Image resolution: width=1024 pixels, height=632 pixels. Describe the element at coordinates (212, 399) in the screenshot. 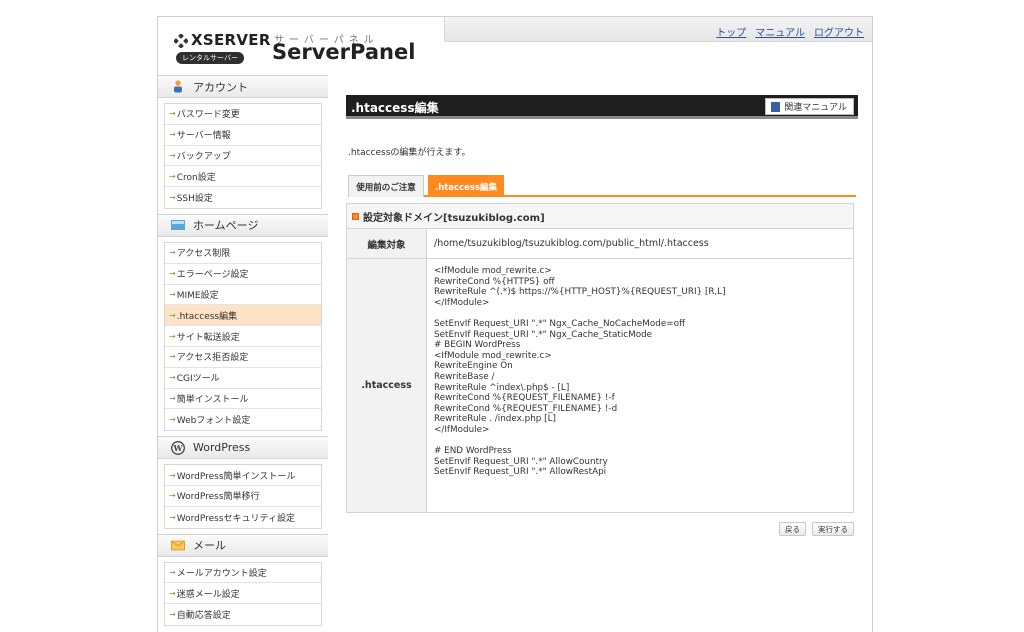

I see `sidebar-item-label: 簡単インストール` at that location.